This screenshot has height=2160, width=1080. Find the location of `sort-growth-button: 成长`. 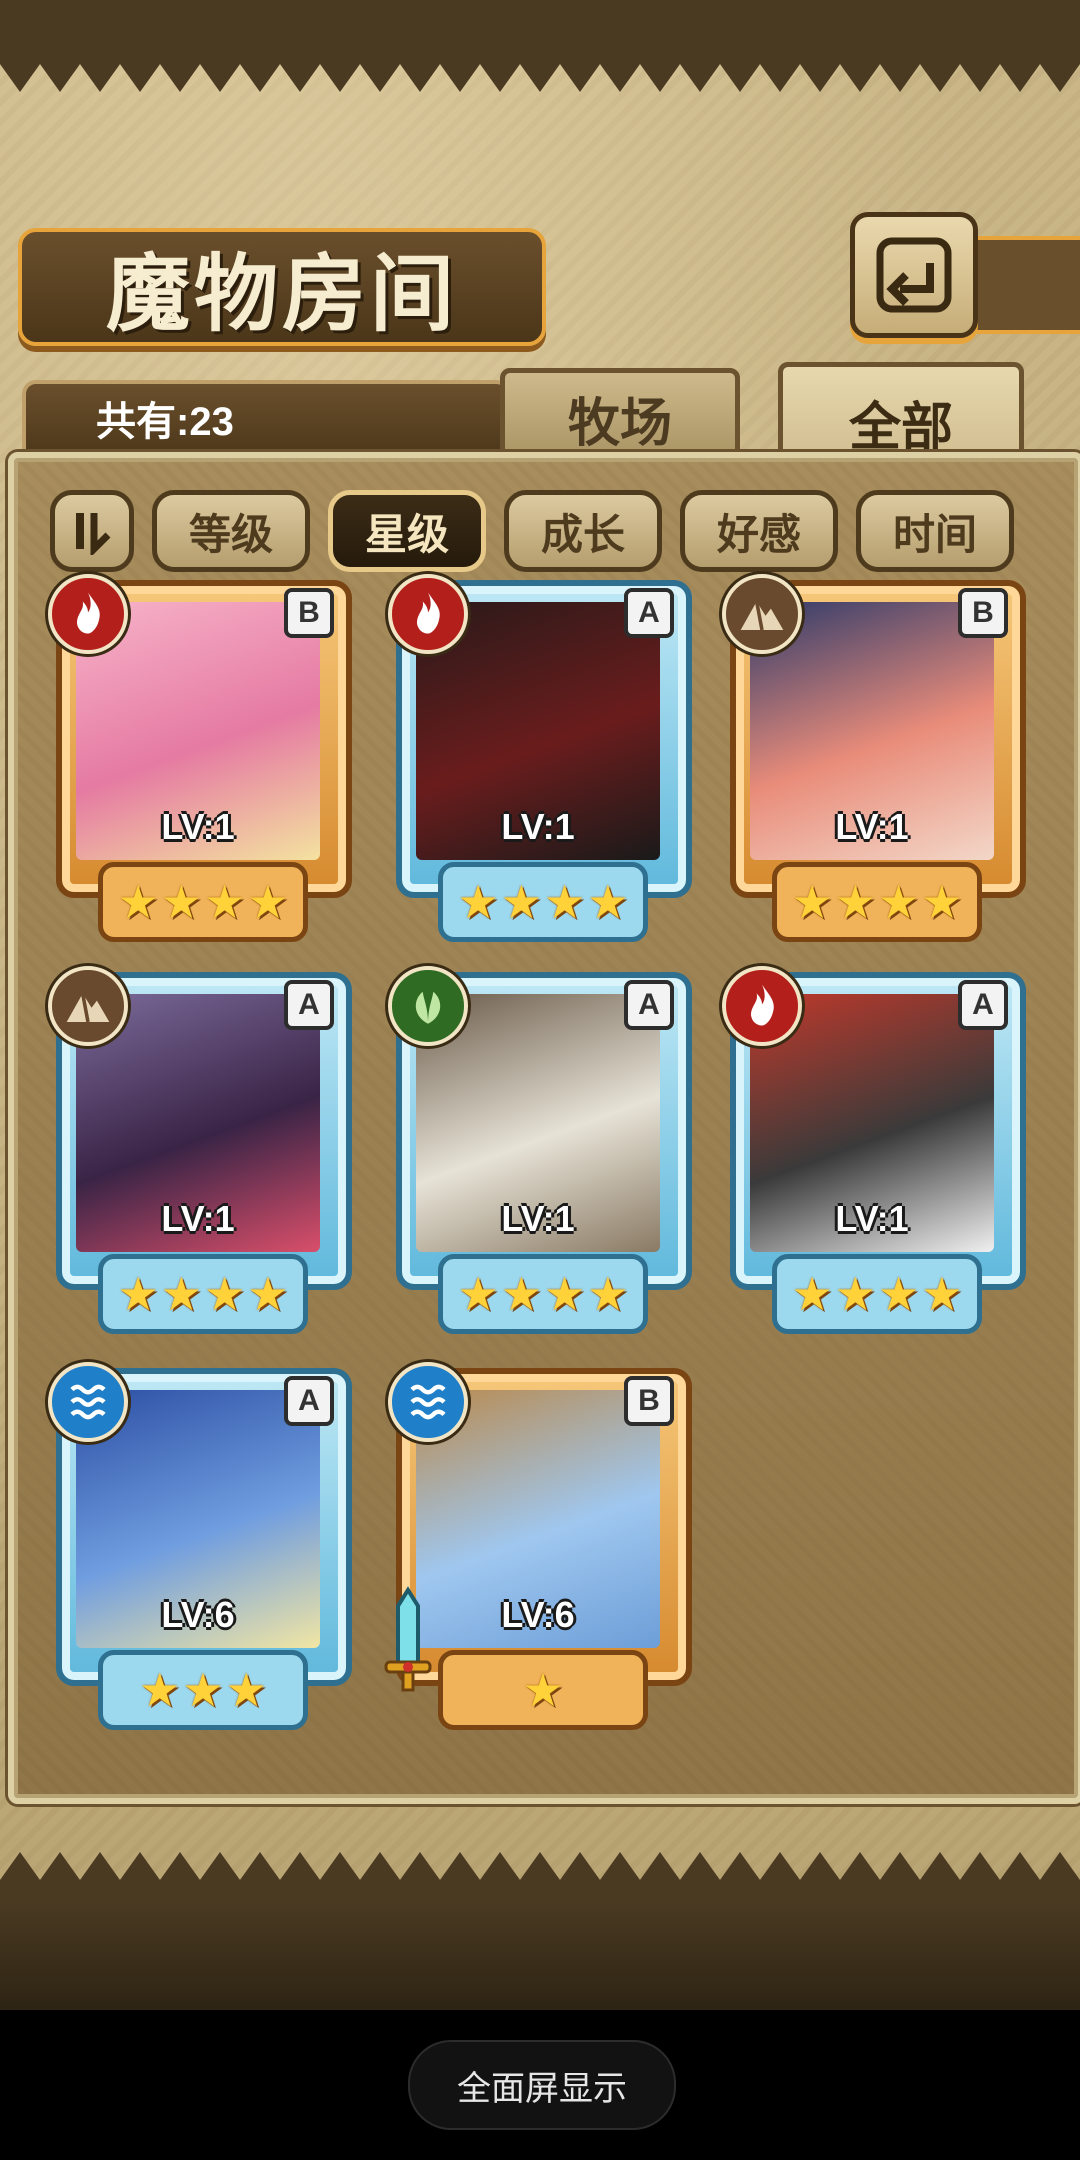

sort-growth-button: 成长 is located at coordinates (583, 531).